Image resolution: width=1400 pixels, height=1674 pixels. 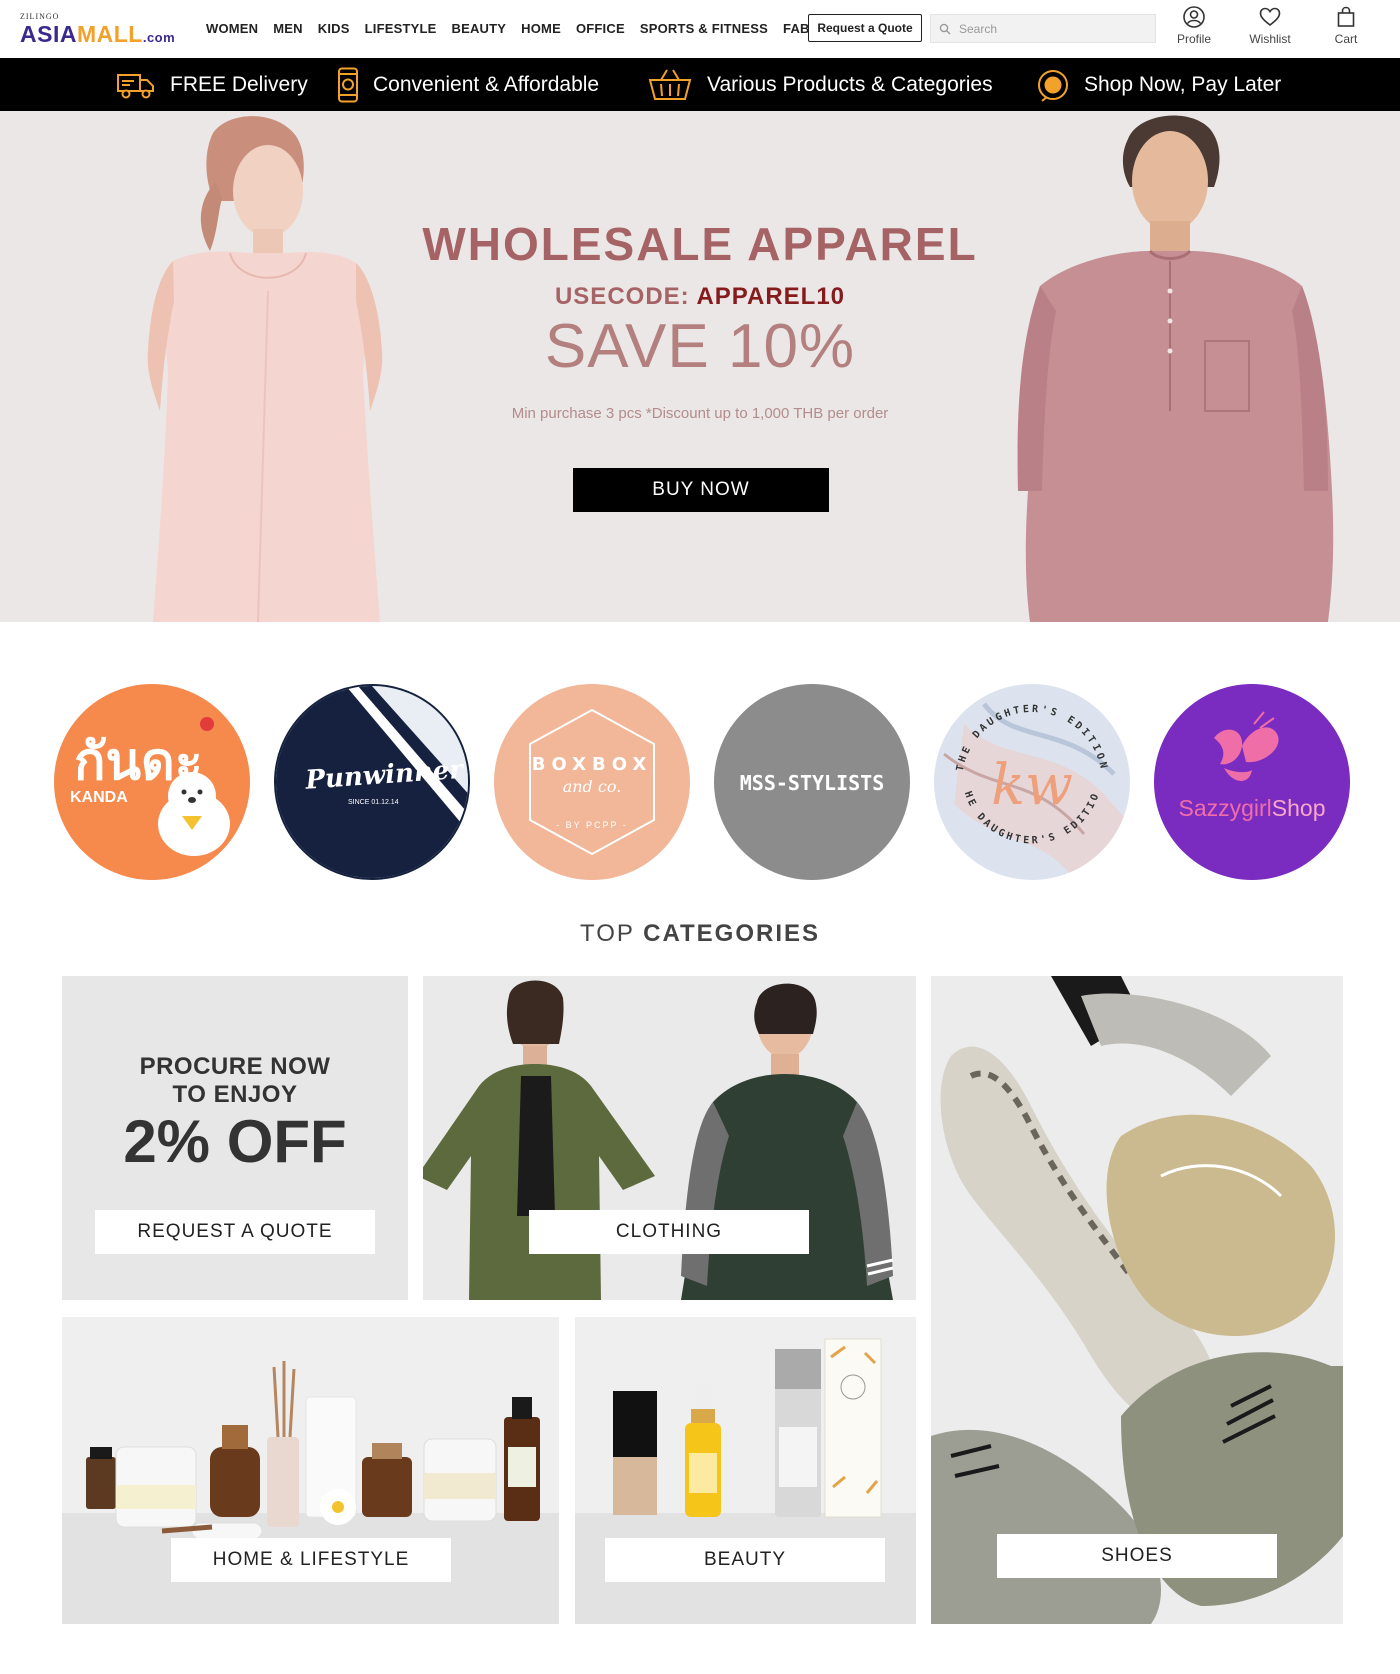 What do you see at coordinates (1183, 84) in the screenshot?
I see `benefit-label: Shop Now, Pay Later` at bounding box center [1183, 84].